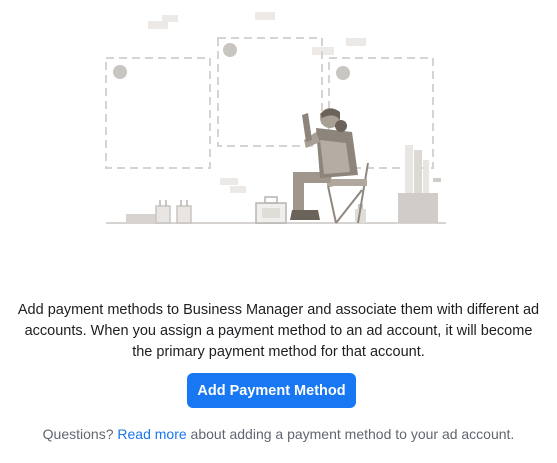 Image resolution: width=557 pixels, height=463 pixels. What do you see at coordinates (151, 434) in the screenshot?
I see `read-more-link: Read more` at bounding box center [151, 434].